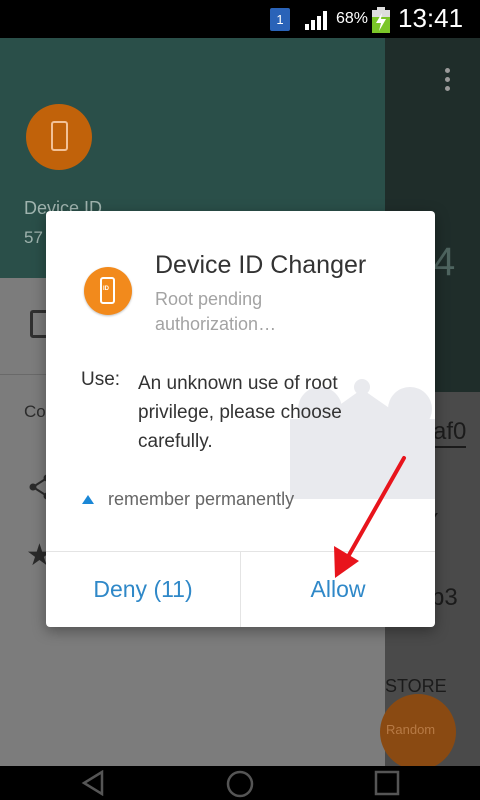 This screenshot has height=800, width=480. I want to click on signal-icon, so click(316, 20).